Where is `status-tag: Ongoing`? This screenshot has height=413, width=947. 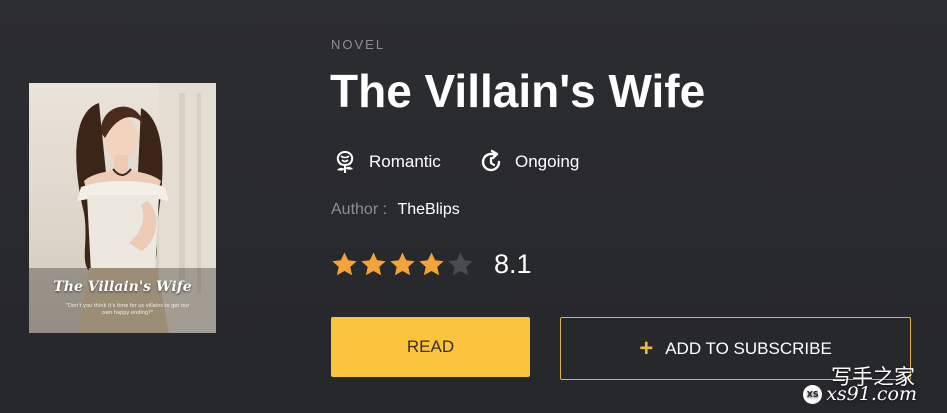
status-tag: Ongoing is located at coordinates (528, 162).